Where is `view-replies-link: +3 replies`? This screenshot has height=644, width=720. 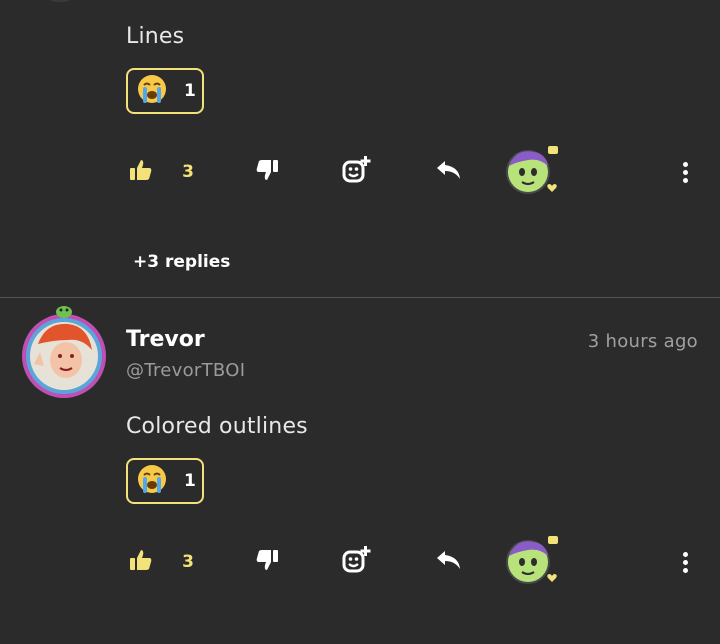
view-replies-link: +3 replies is located at coordinates (181, 262).